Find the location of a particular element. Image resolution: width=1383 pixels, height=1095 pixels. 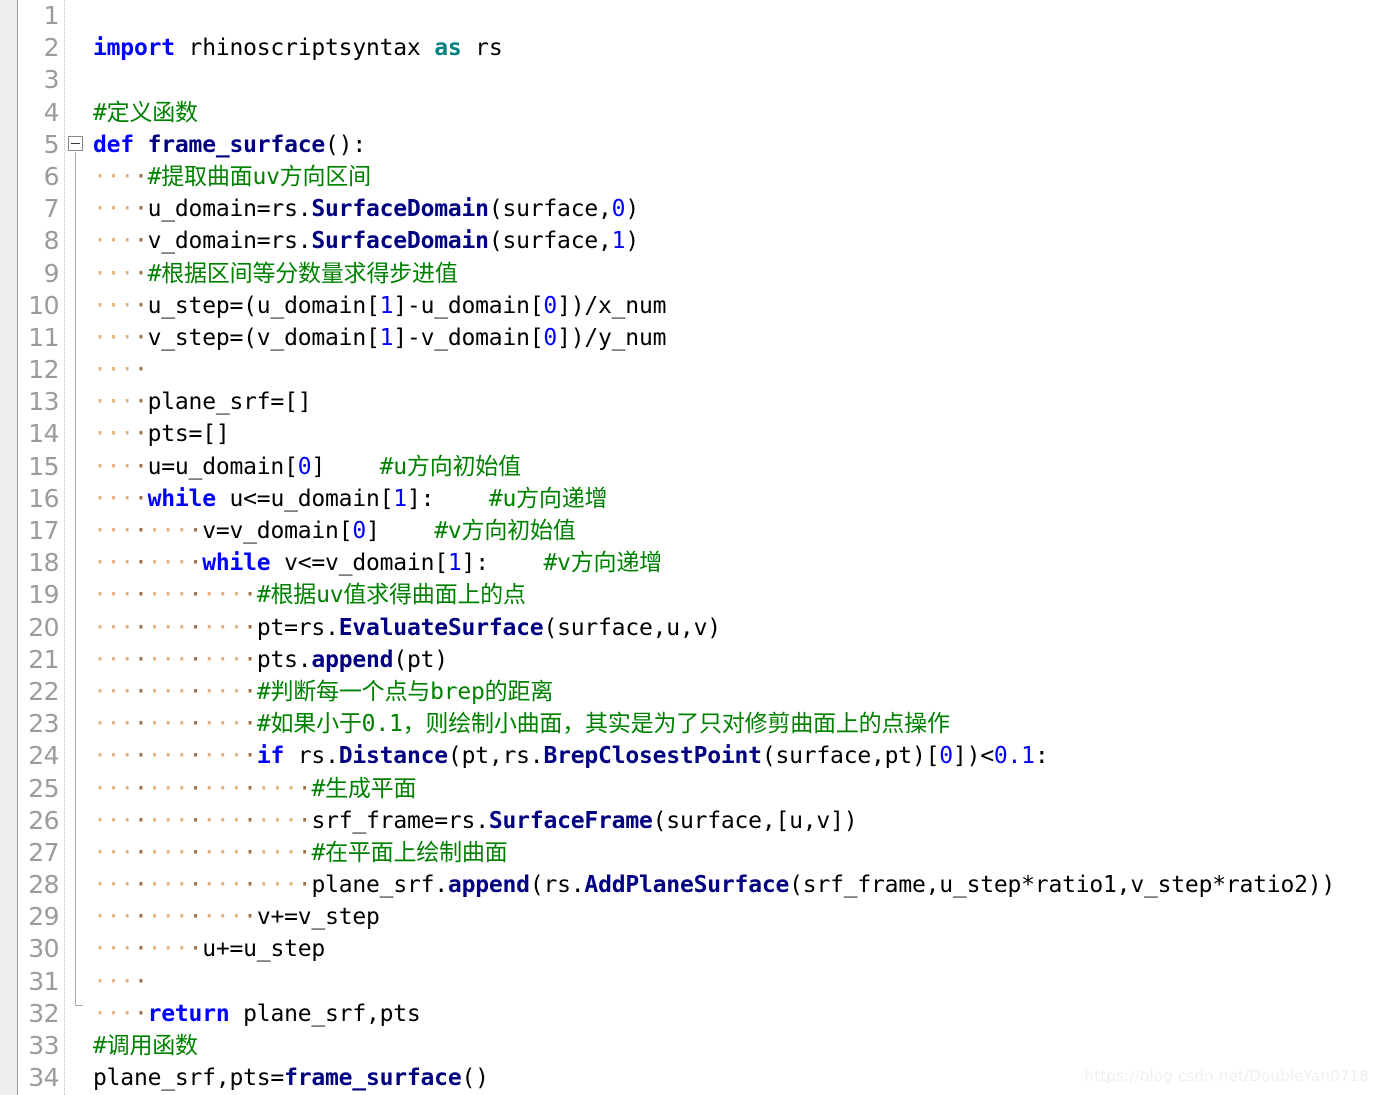

line-number: 24 is located at coordinates (43, 756).